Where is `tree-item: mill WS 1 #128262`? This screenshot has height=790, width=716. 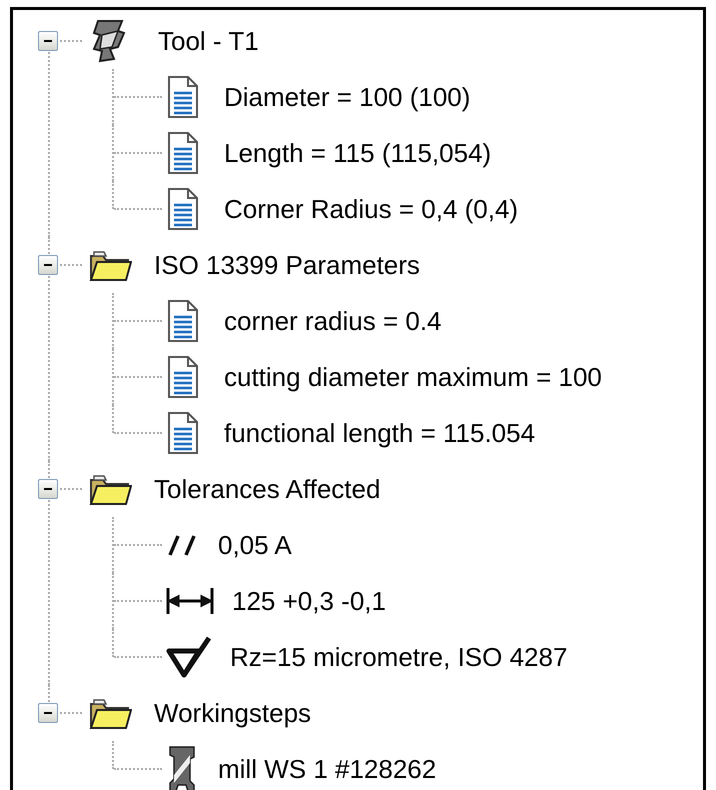
tree-item: mill WS 1 #128262 is located at coordinates (327, 769).